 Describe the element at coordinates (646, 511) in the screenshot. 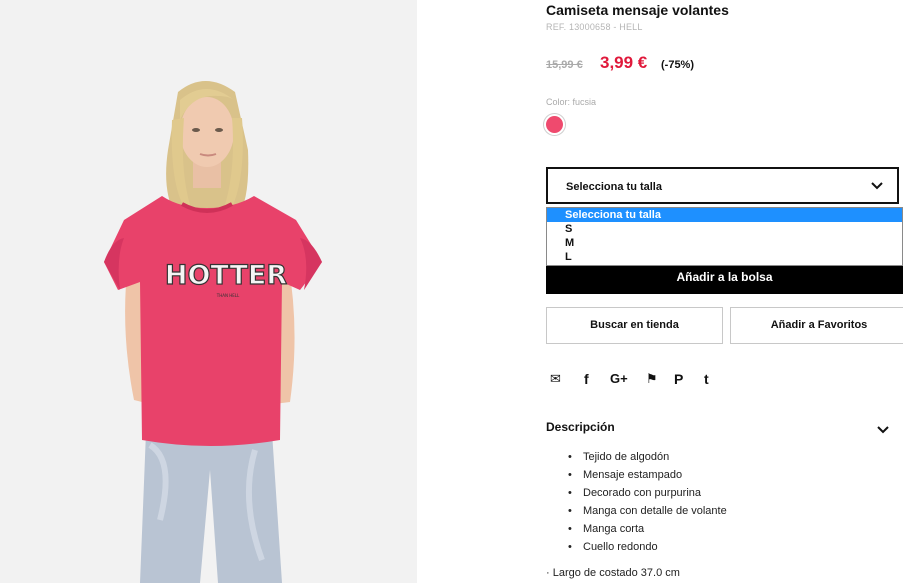

I see `list-item: Manga con detalle de volante` at that location.